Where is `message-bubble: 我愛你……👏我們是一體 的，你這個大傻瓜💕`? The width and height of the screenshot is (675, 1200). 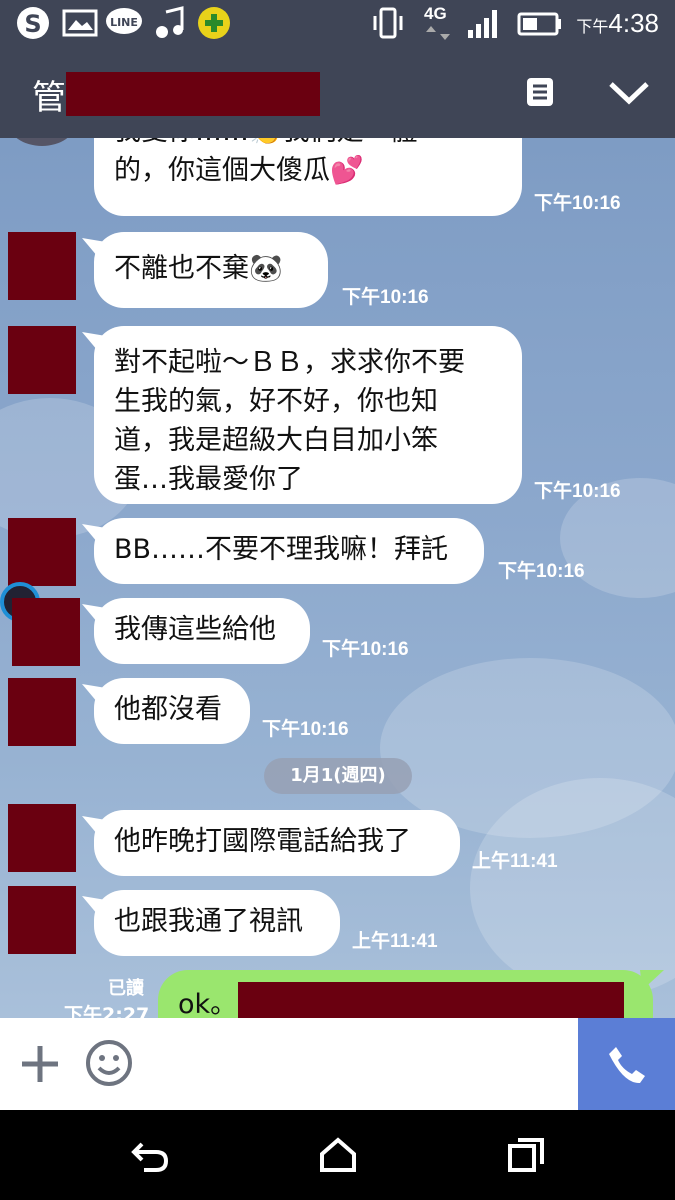
message-bubble: 我愛你……👏我們是一體 的，你這個大傻瓜💕 is located at coordinates (308, 177).